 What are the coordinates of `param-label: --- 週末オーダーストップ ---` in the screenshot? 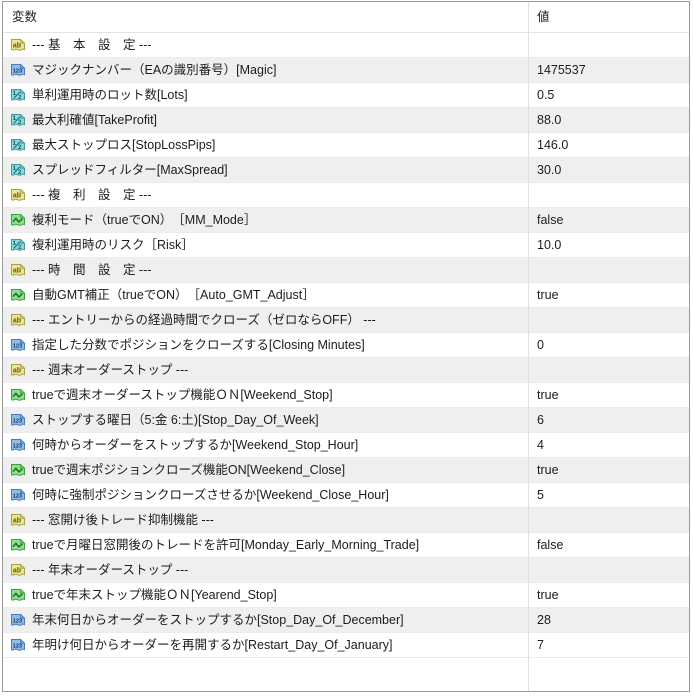 It's located at (110, 369).